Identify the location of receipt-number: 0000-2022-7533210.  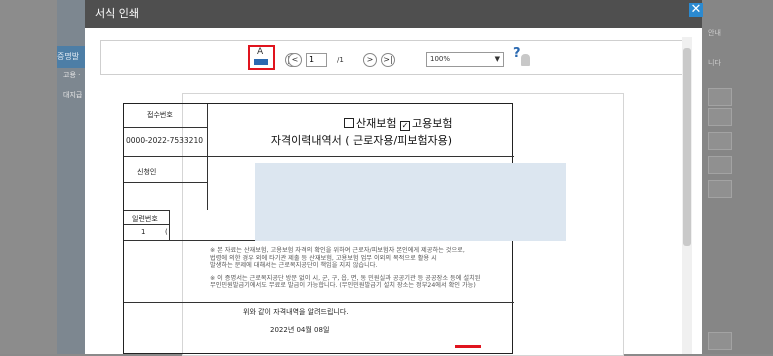
(164, 140).